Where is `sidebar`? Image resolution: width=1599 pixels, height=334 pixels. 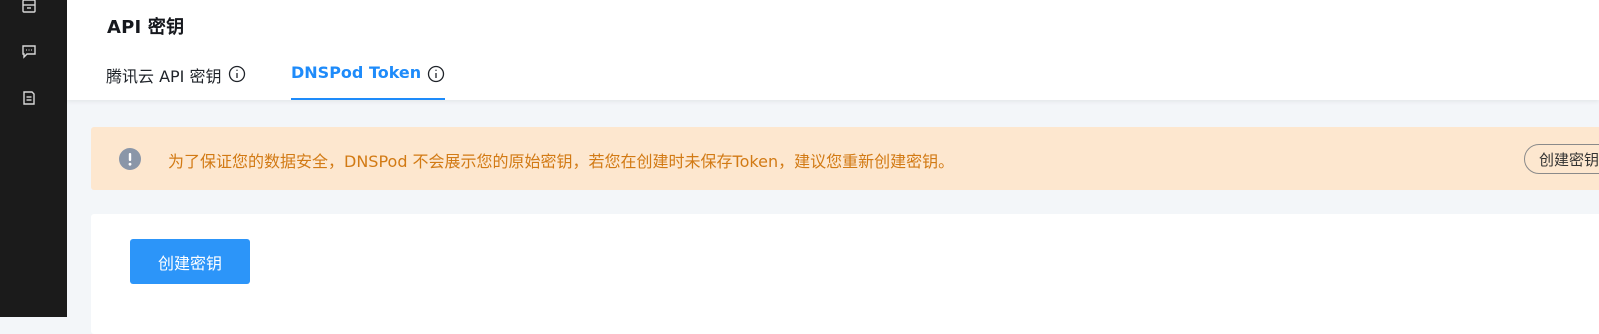
sidebar is located at coordinates (33, 158).